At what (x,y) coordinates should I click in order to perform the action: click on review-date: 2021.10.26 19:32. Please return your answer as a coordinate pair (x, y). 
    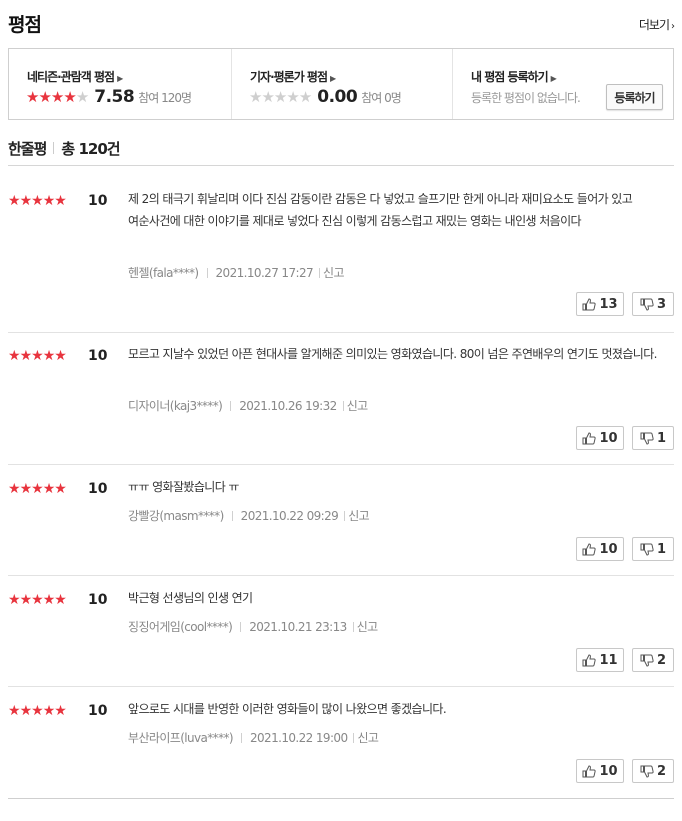
    Looking at the image, I should click on (288, 406).